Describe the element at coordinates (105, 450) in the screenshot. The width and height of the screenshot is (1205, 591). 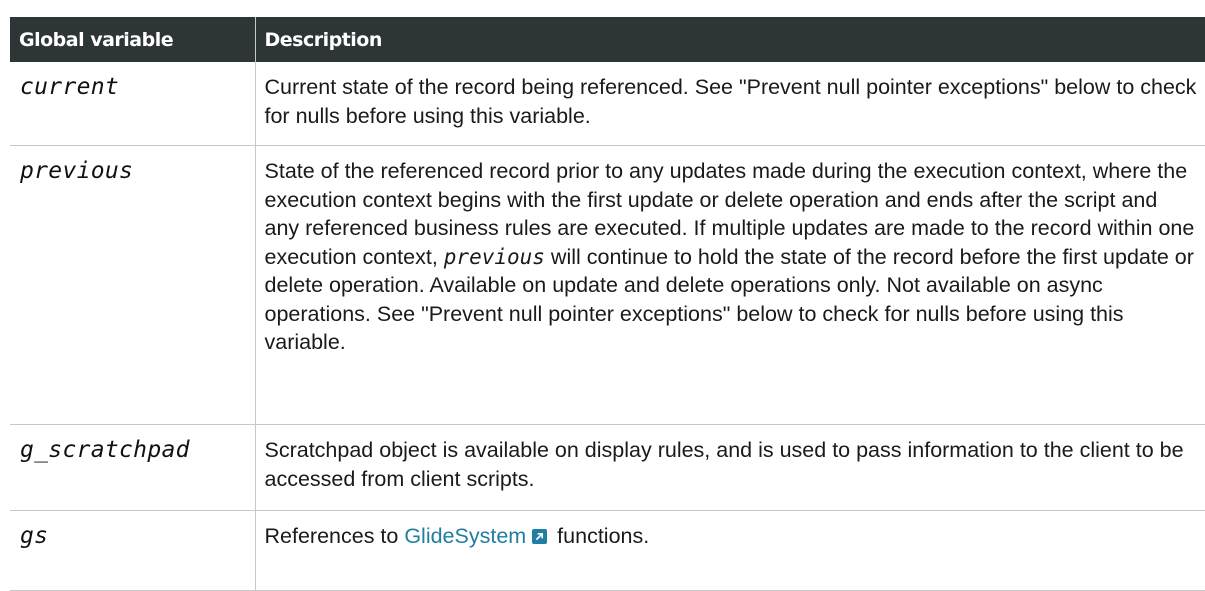
I see `variable-name: g_scratchpad` at that location.